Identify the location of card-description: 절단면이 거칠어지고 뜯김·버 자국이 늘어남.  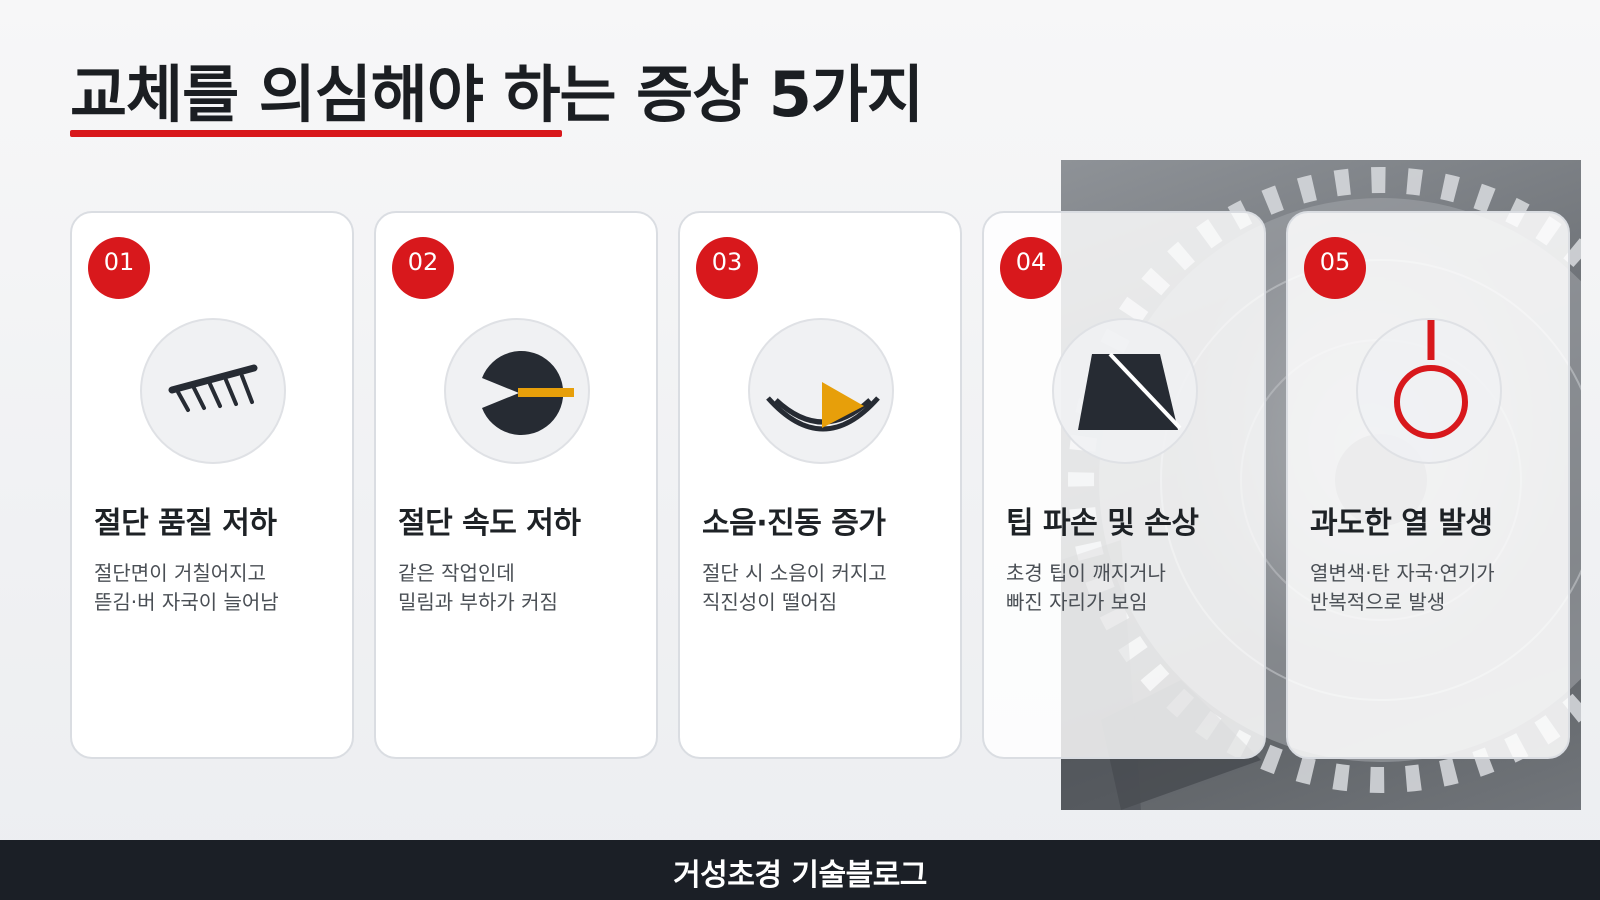
(186, 588).